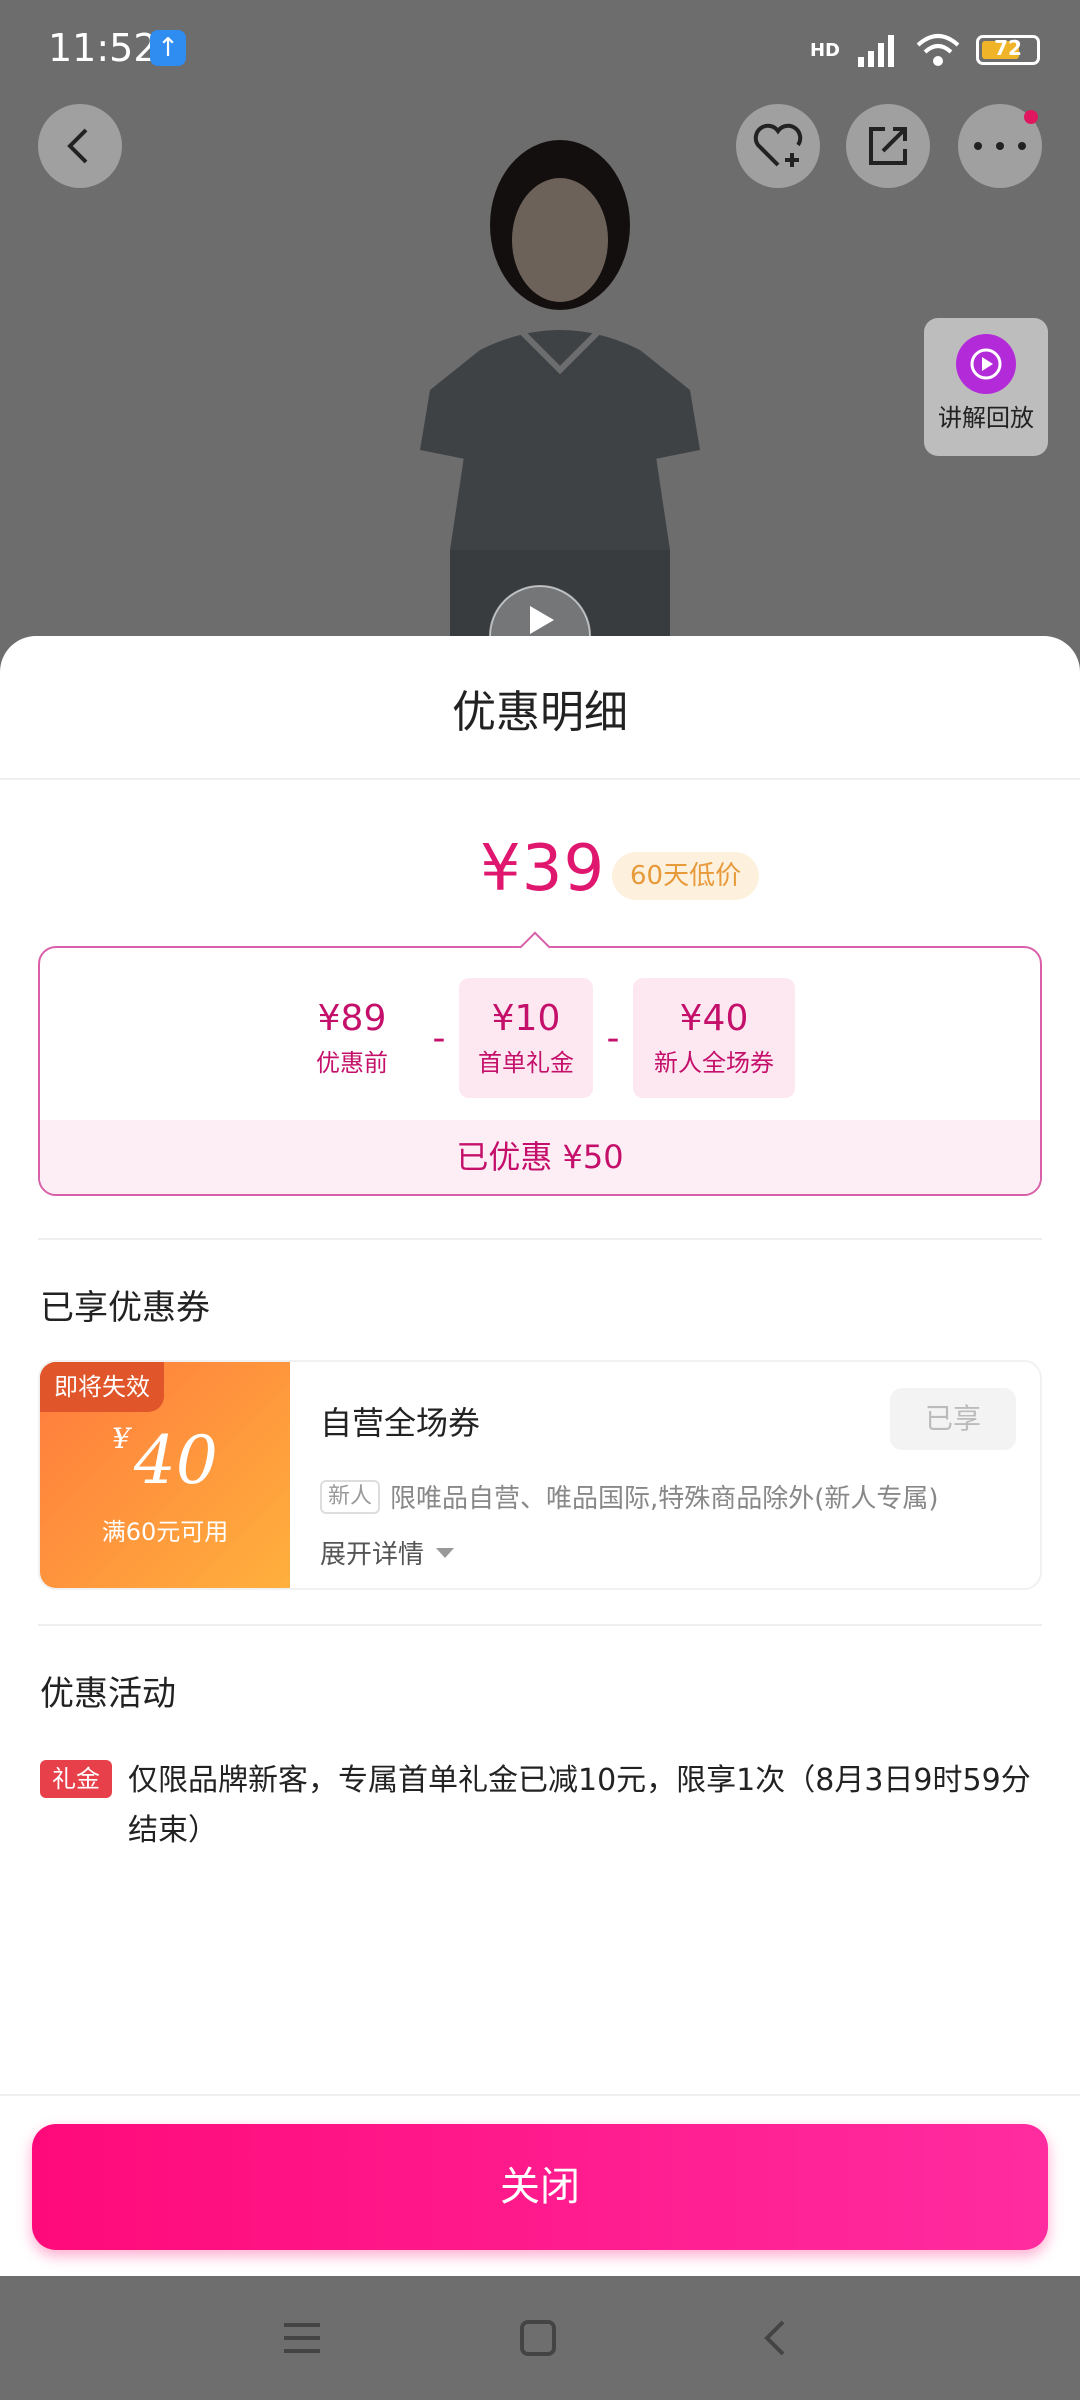  Describe the element at coordinates (108, 1694) in the screenshot. I see `activities-section-title: 优惠活动` at that location.